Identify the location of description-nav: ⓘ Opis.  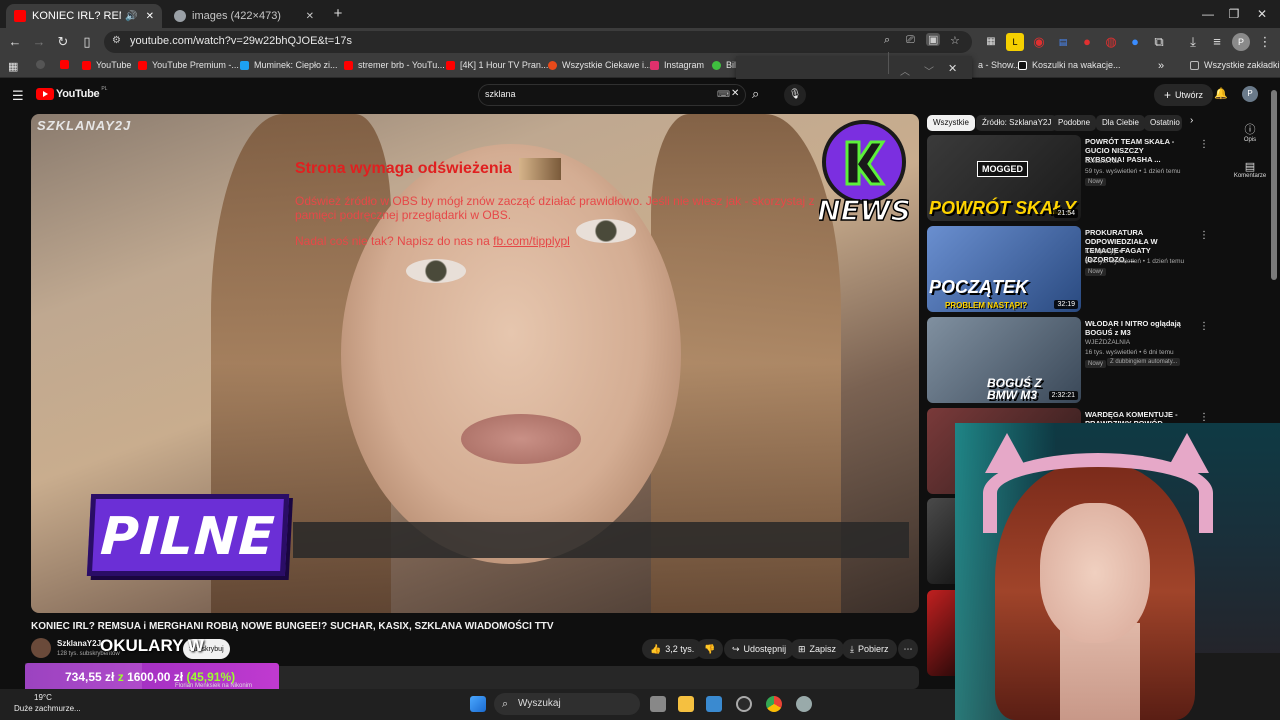
(1250, 132).